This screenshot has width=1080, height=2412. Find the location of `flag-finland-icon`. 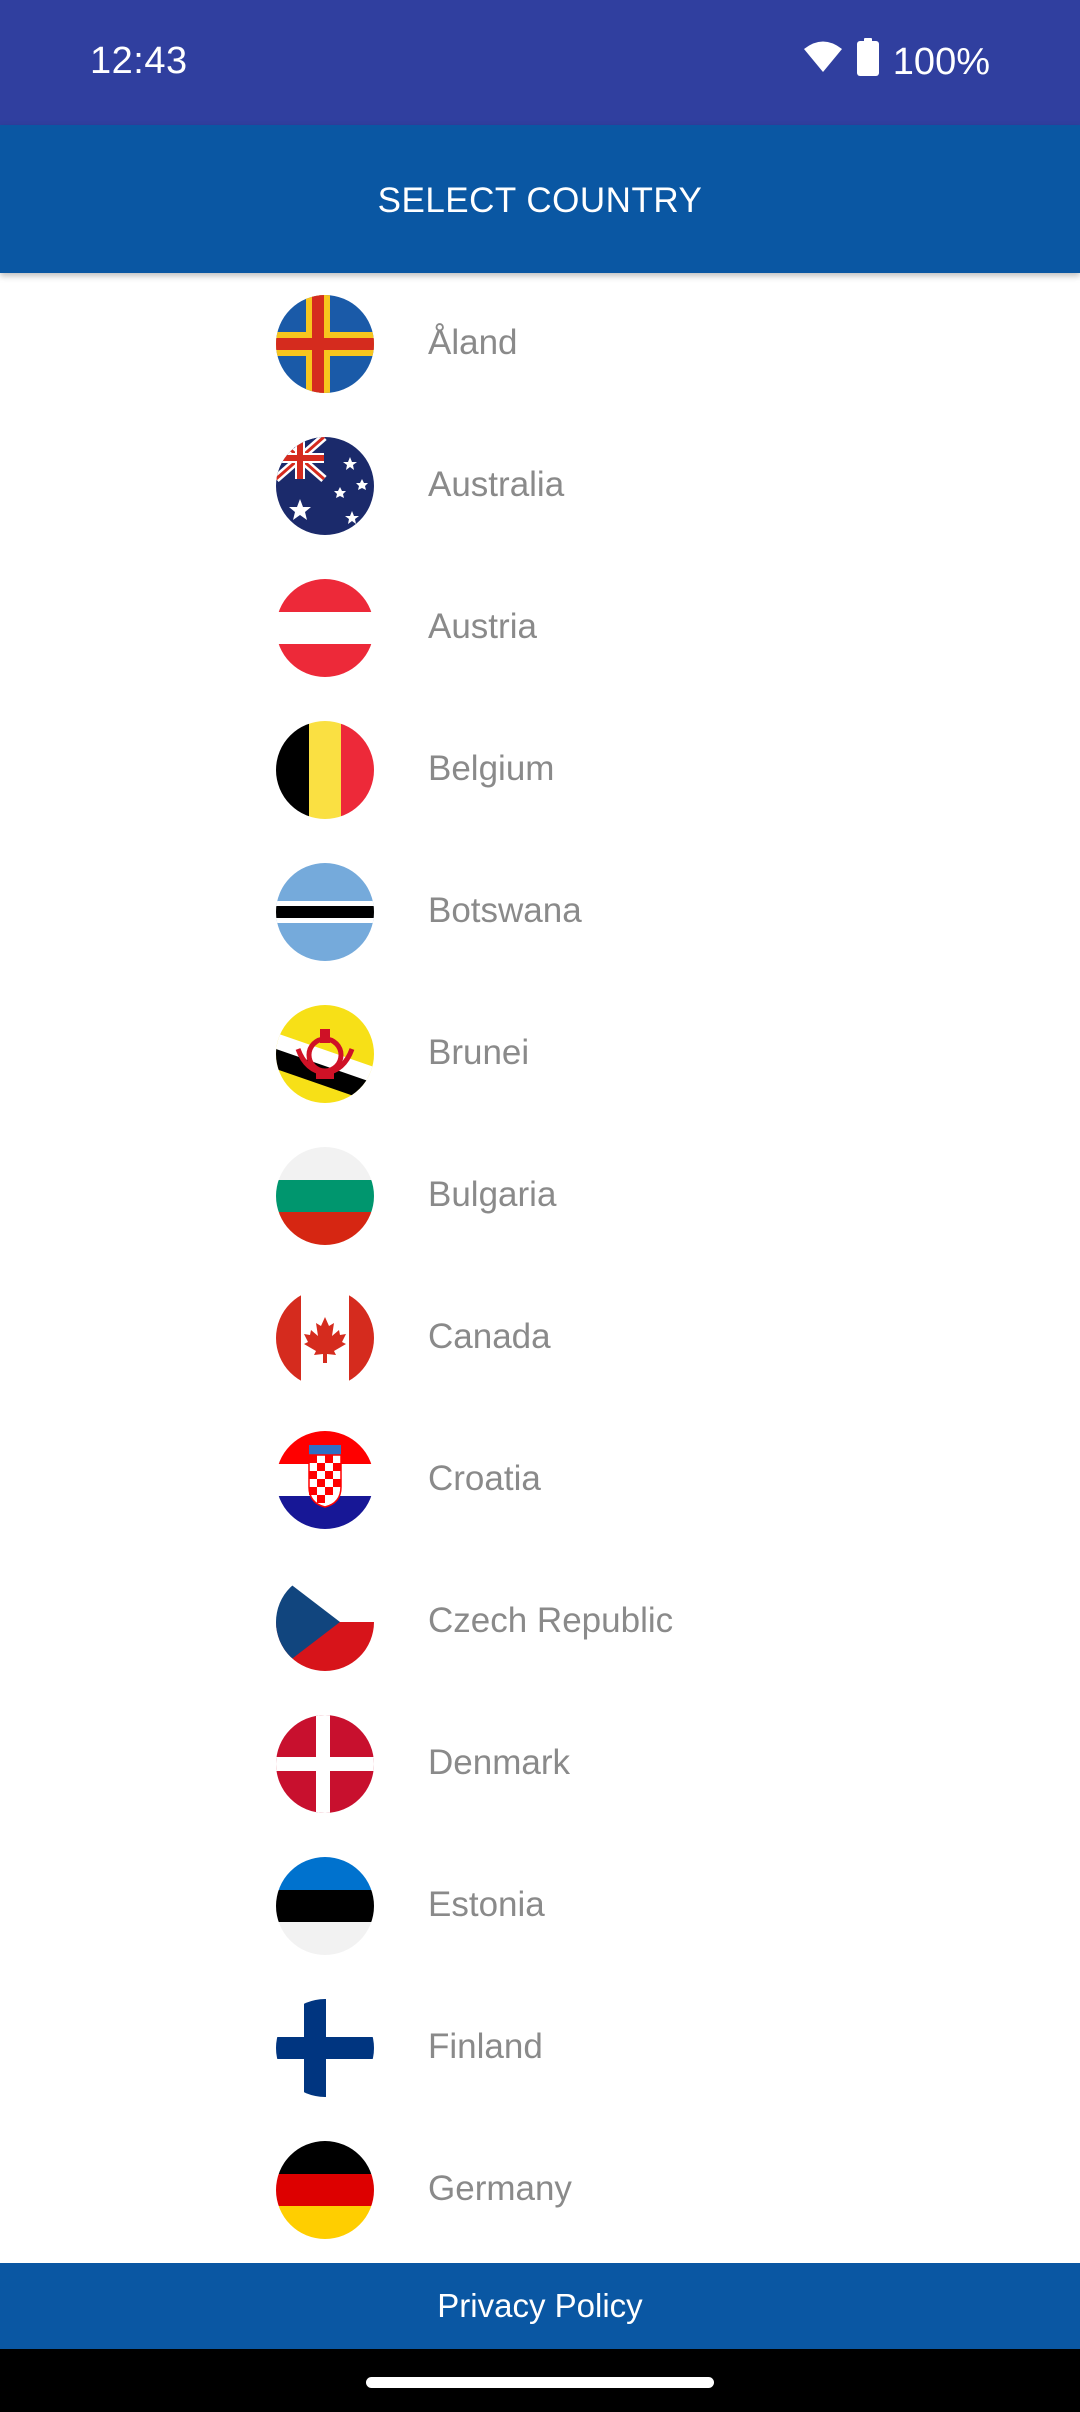

flag-finland-icon is located at coordinates (325, 2048).